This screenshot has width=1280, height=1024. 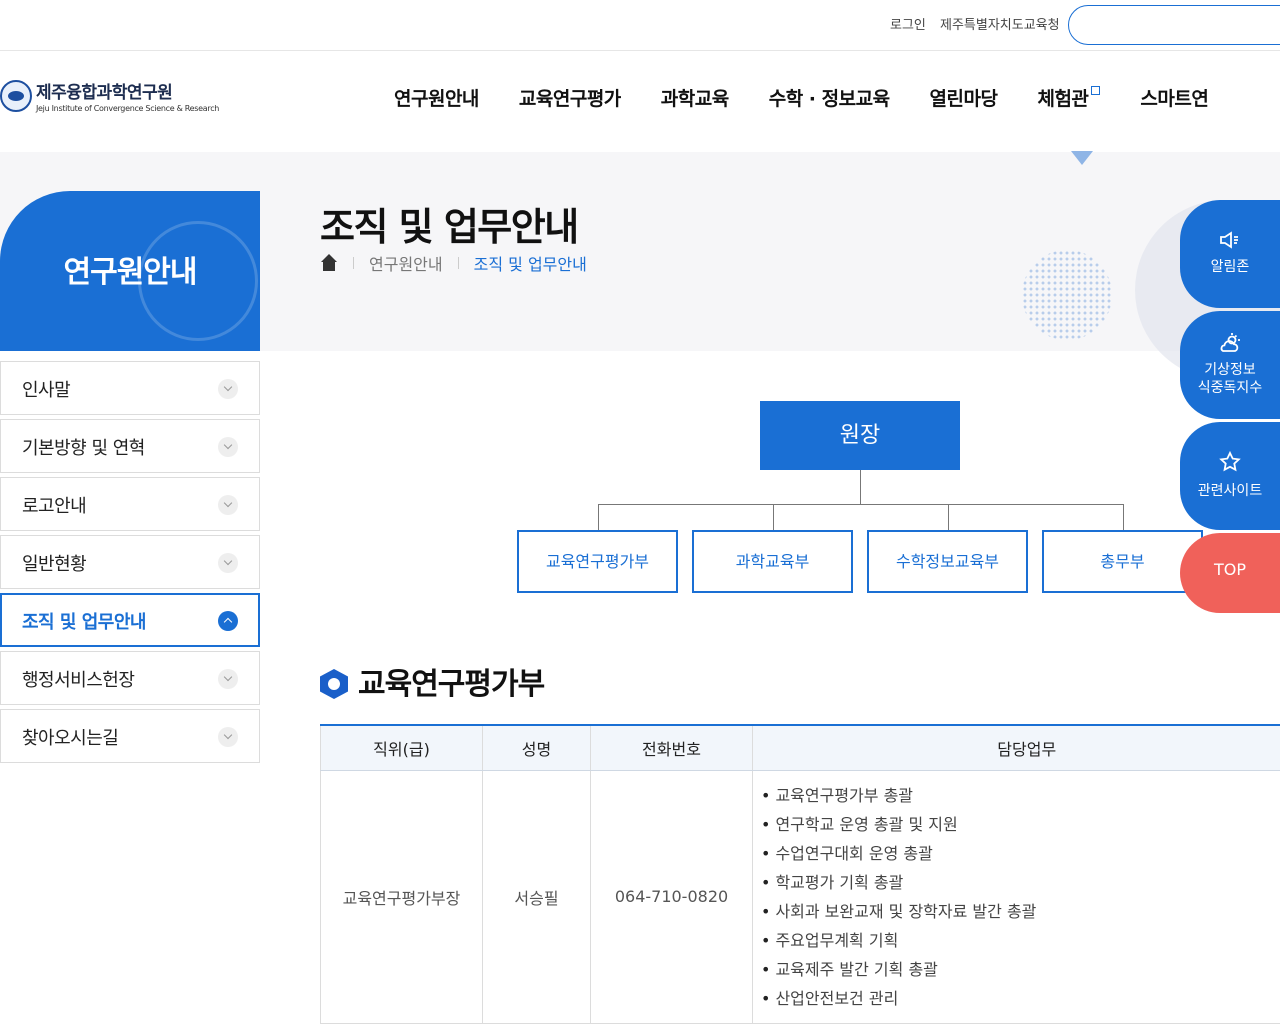 What do you see at coordinates (1230, 370) in the screenshot?
I see `weather-label: 기상정보` at bounding box center [1230, 370].